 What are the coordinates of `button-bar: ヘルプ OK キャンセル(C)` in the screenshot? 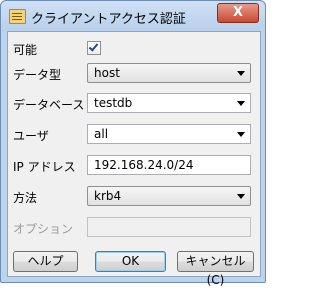 It's located at (134, 269).